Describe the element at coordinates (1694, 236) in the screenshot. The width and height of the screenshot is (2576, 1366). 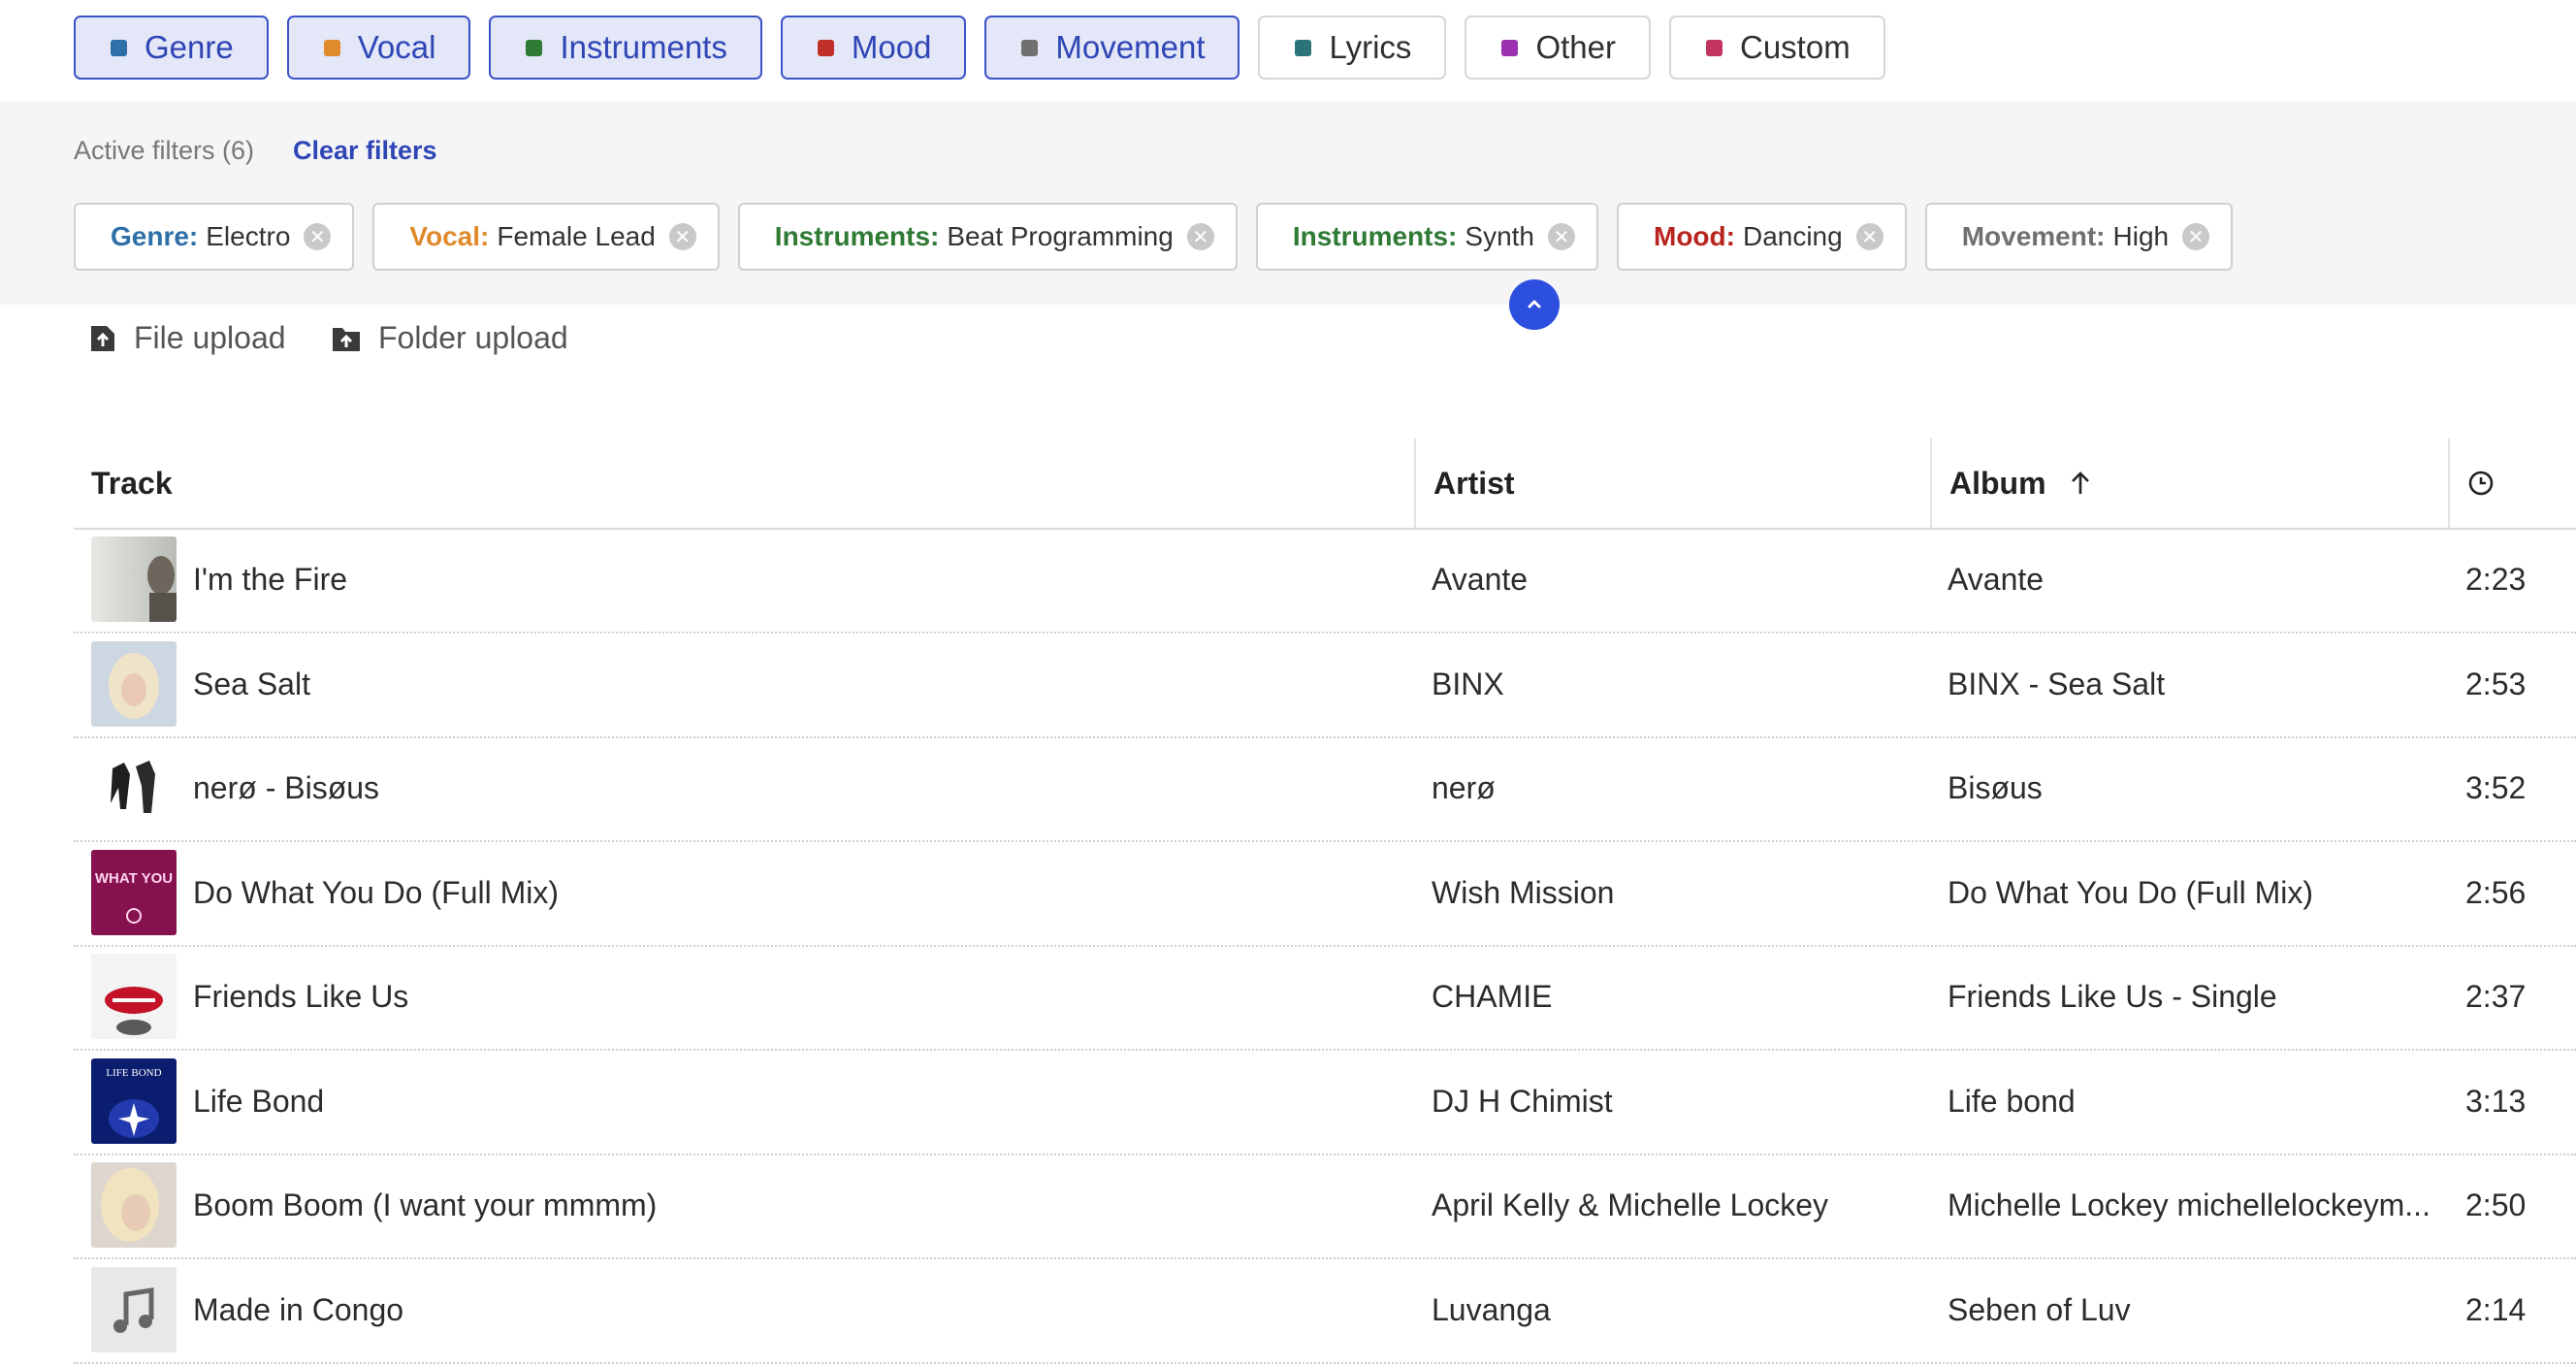
I see `filter-chip-key: Mood:` at that location.